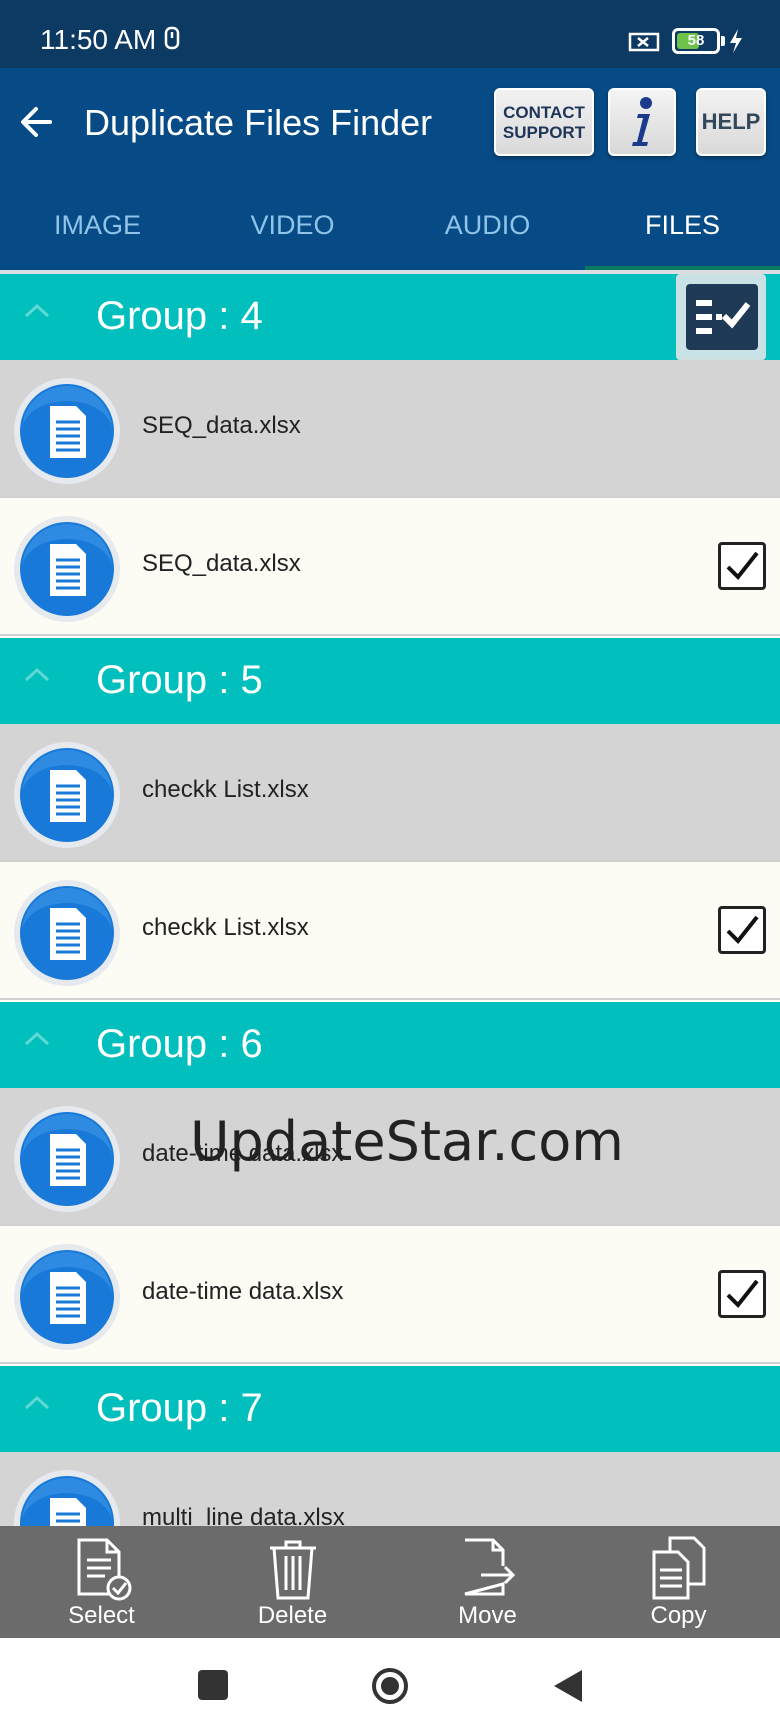 This screenshot has height=1733, width=780. What do you see at coordinates (723, 41) in the screenshot?
I see `battery-tip` at bounding box center [723, 41].